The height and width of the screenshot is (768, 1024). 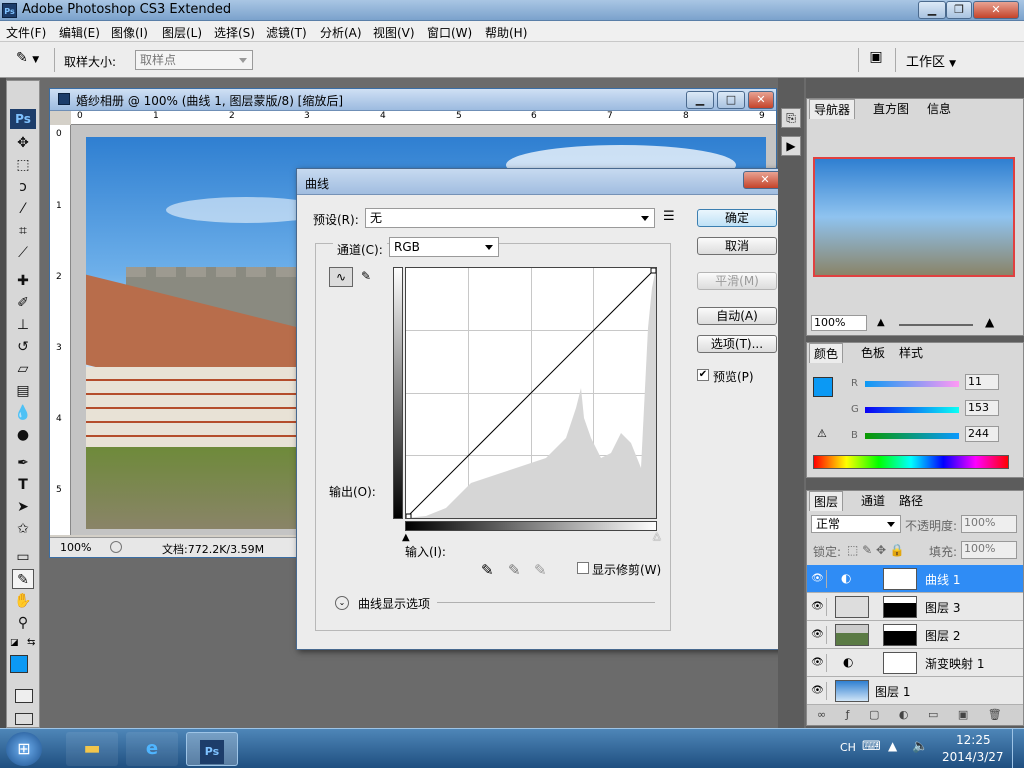 I want to click on doc-close-button: ✕, so click(x=761, y=100).